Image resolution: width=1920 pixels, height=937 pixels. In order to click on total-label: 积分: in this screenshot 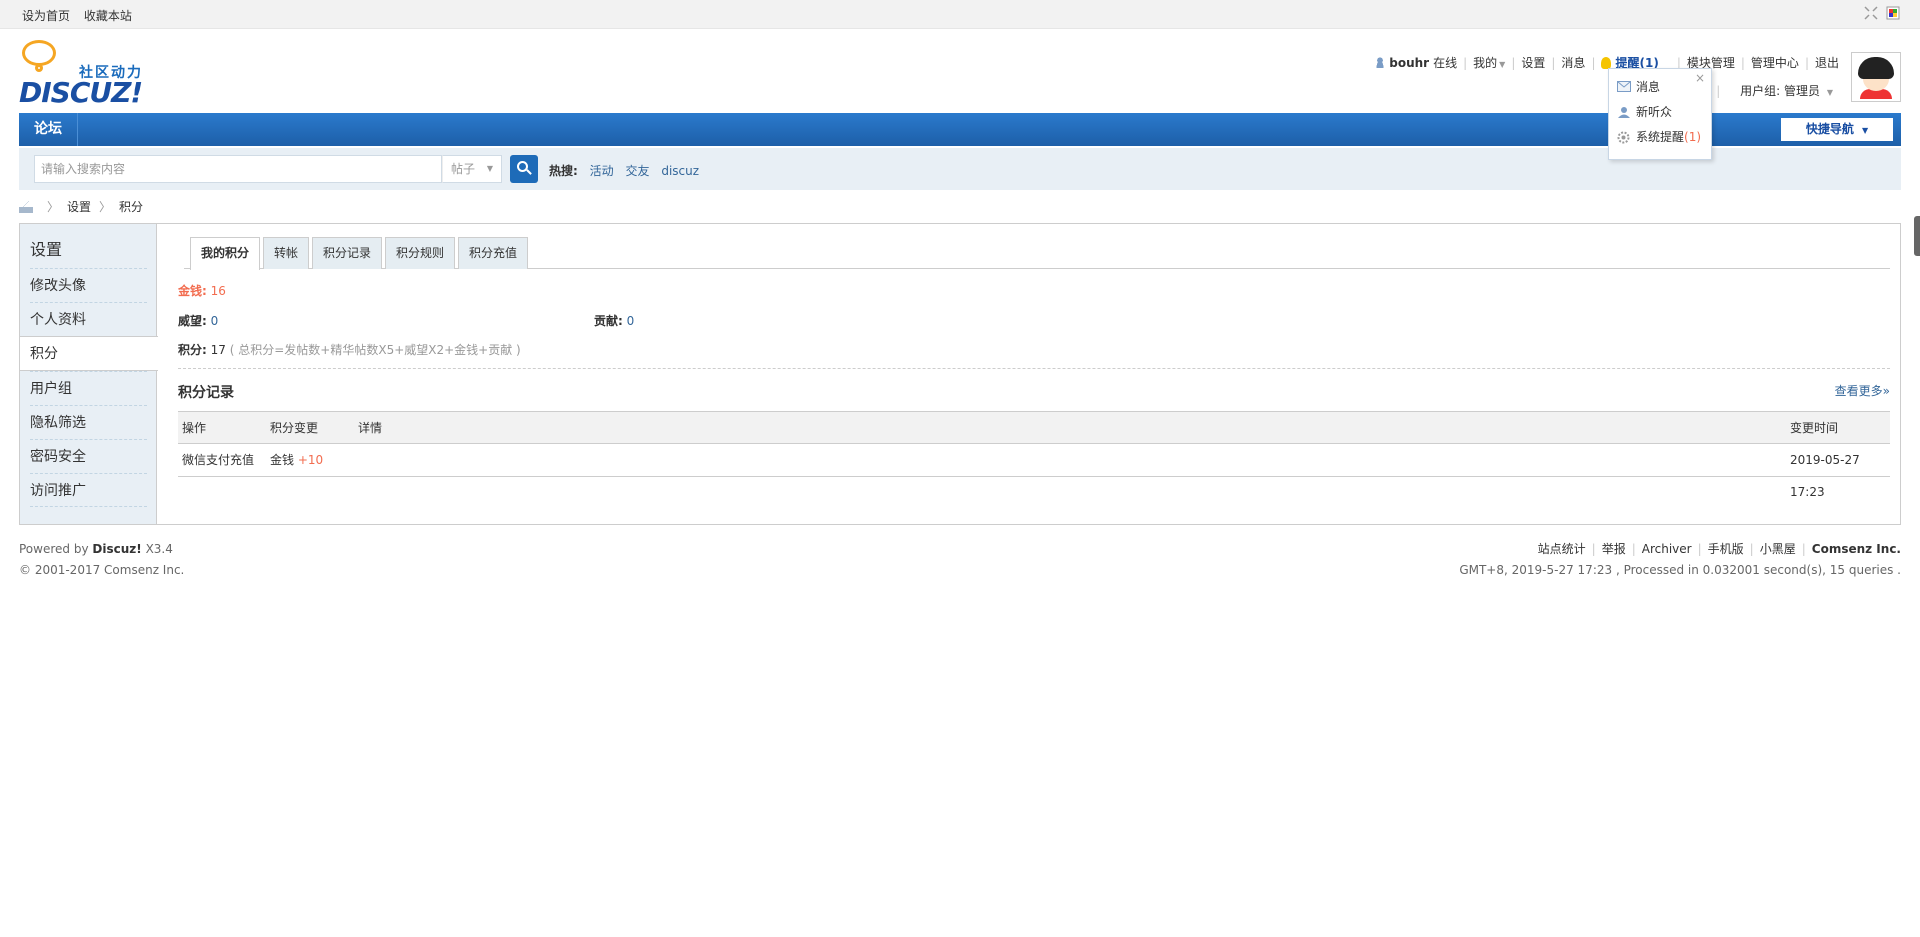, I will do `click(192, 350)`.